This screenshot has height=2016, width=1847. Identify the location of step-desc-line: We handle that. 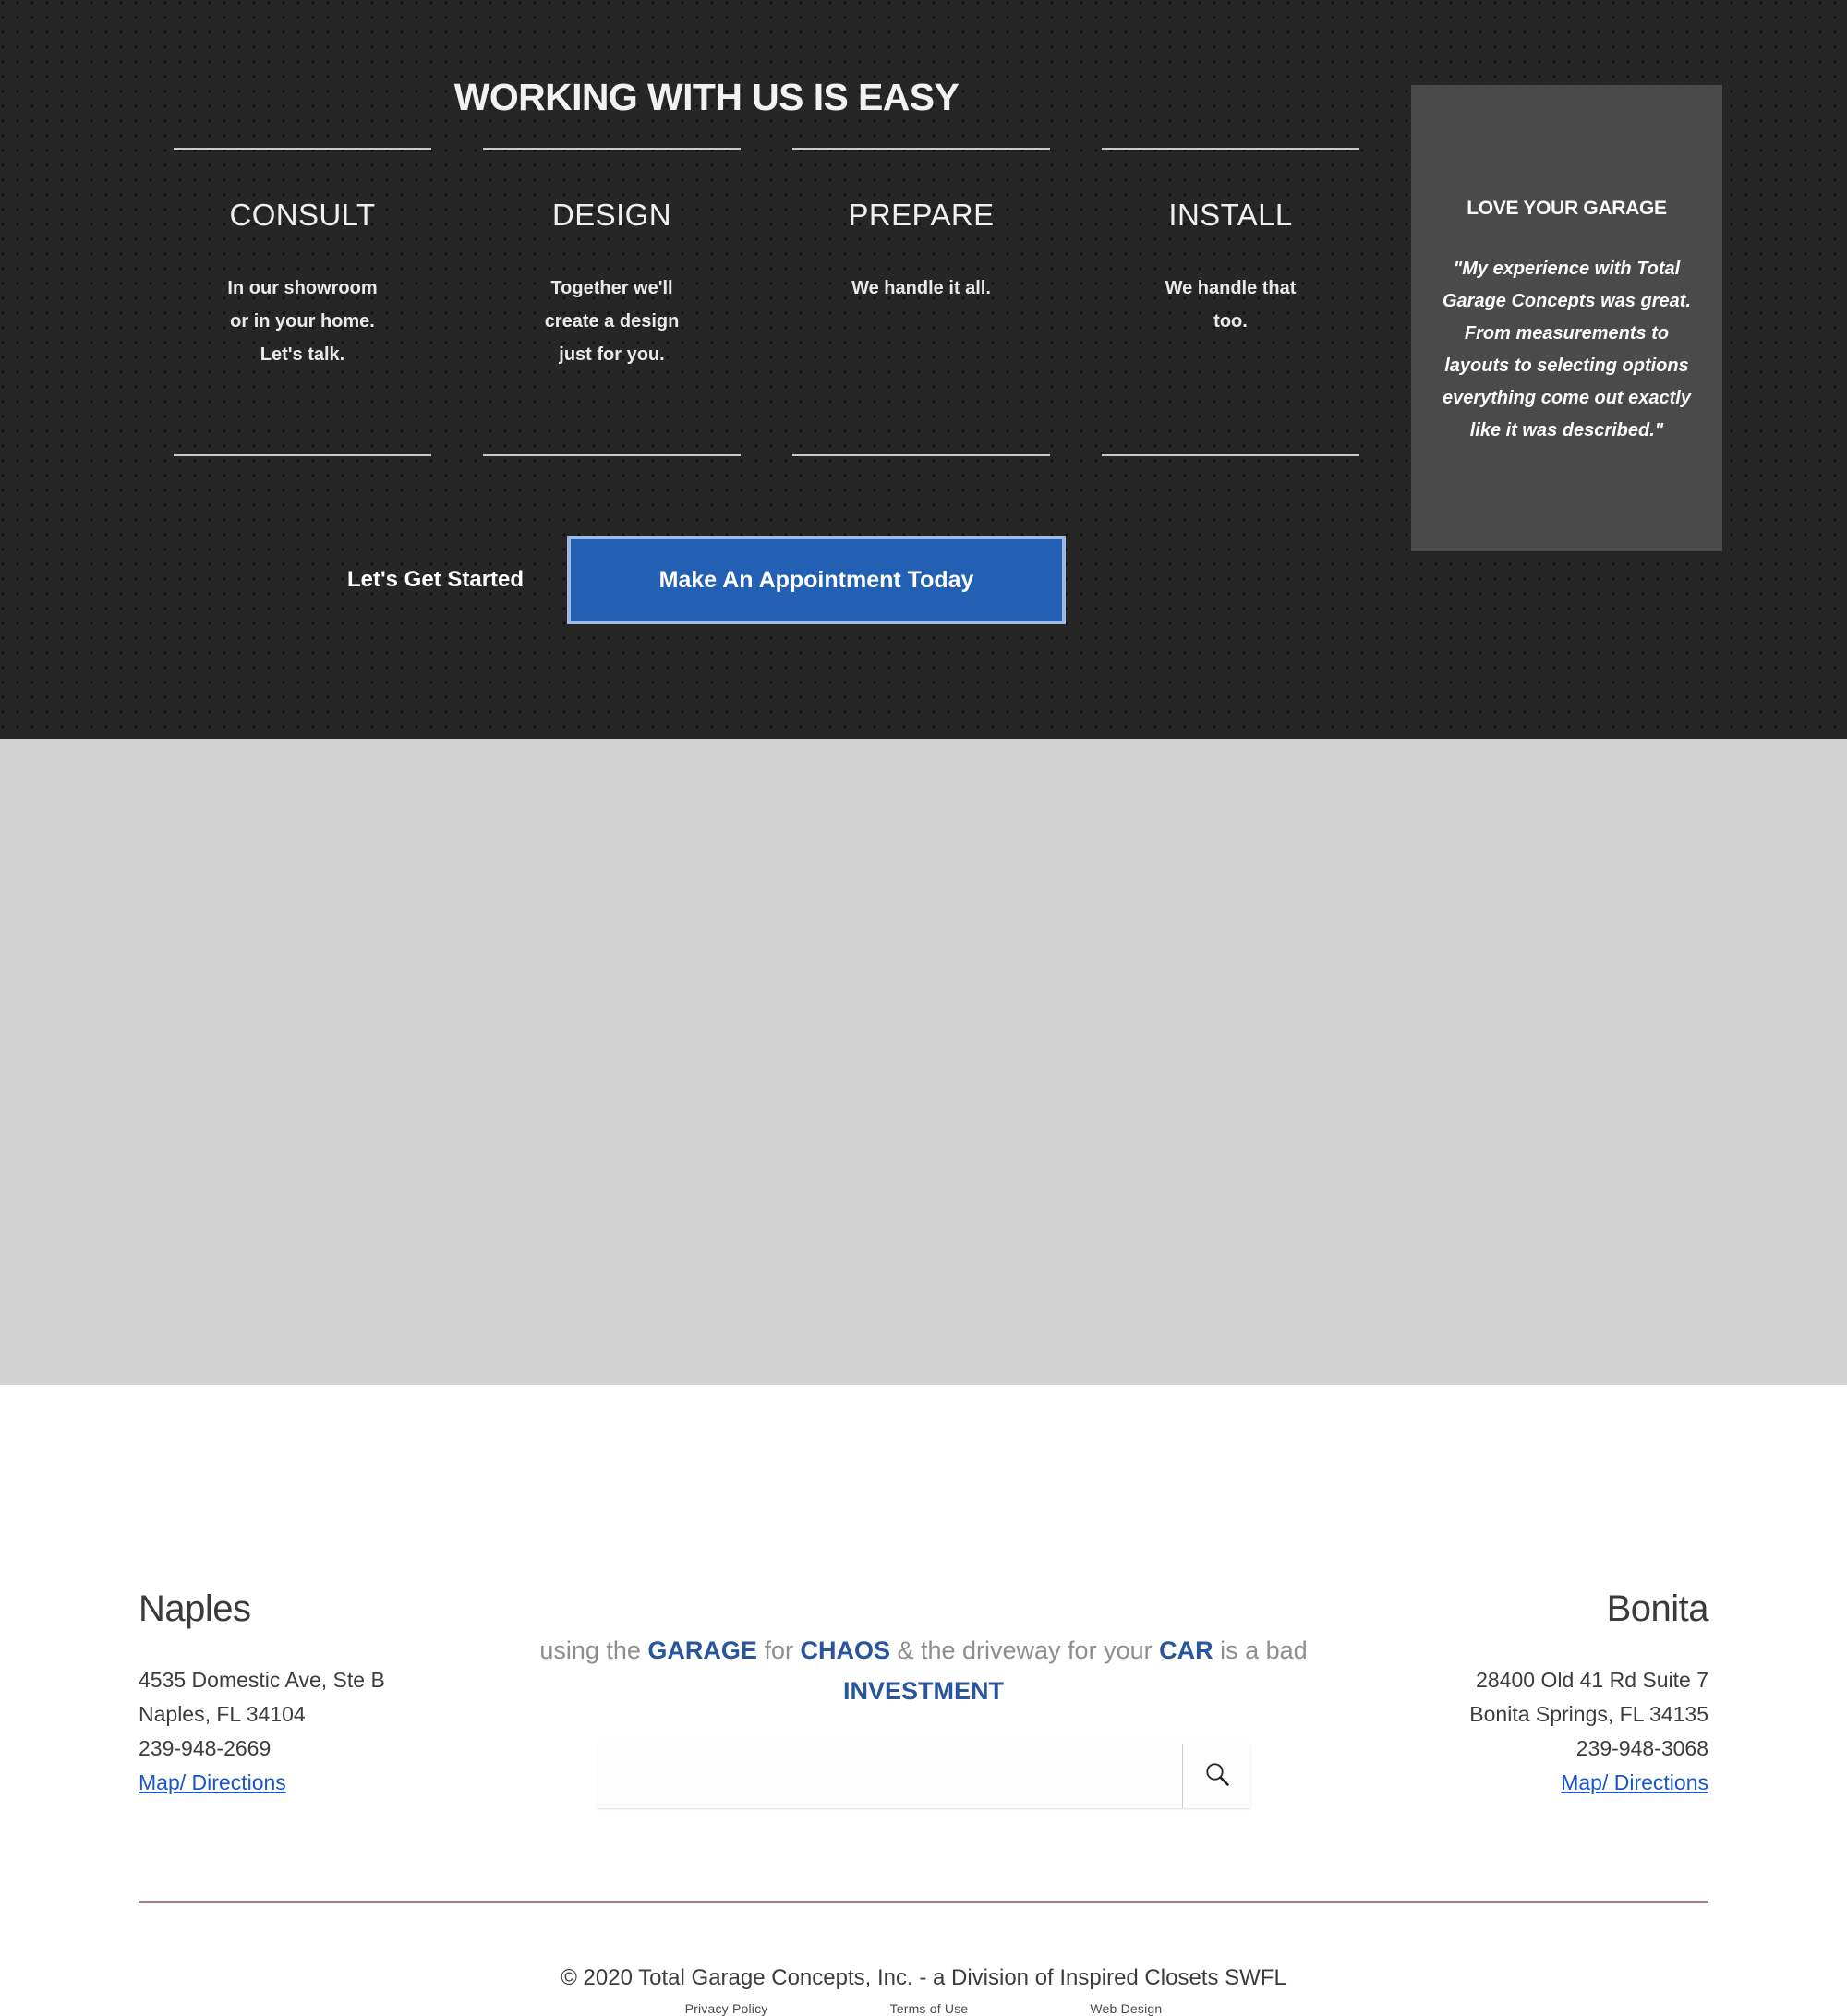
(1231, 288).